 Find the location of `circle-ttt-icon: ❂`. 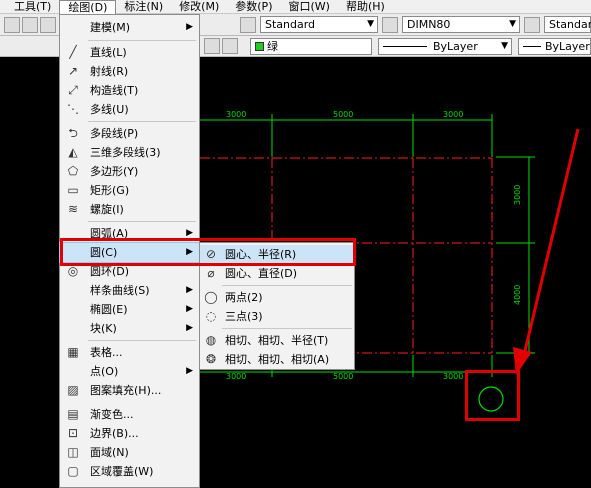

circle-ttt-icon: ❂ is located at coordinates (211, 359).